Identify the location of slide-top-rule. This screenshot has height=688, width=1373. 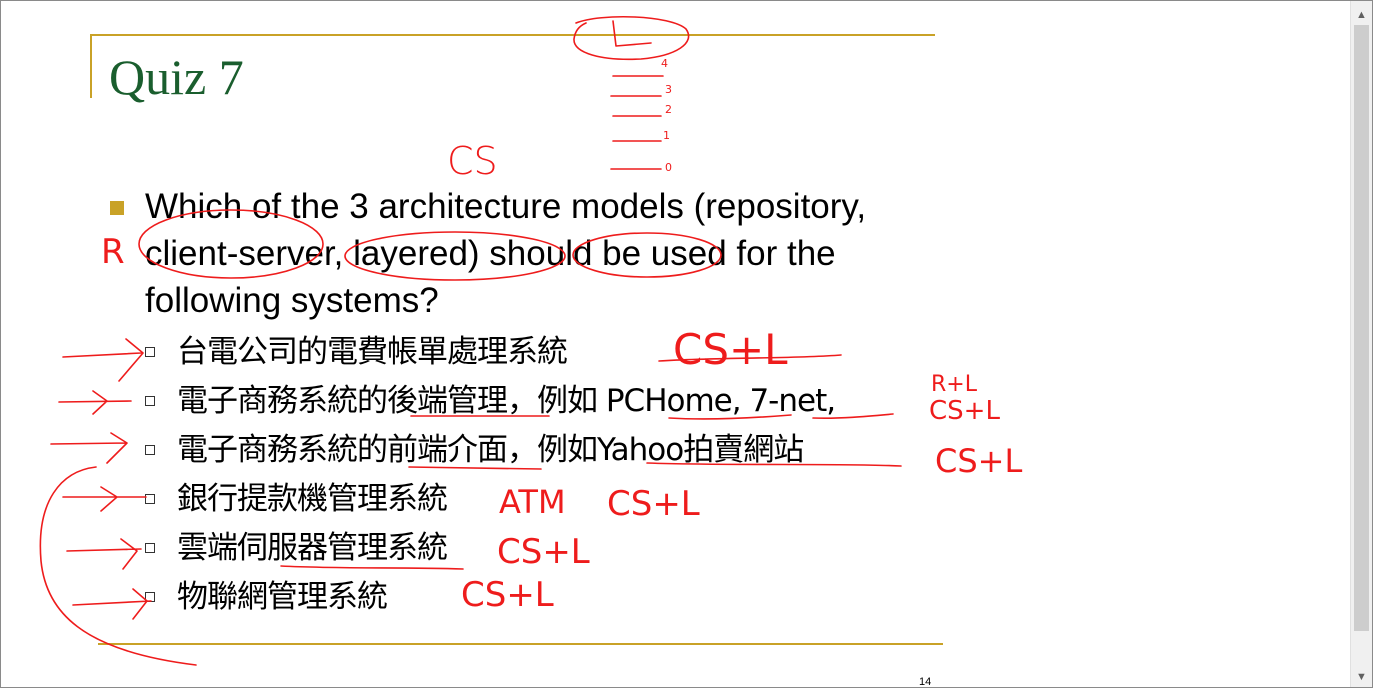
(512, 35).